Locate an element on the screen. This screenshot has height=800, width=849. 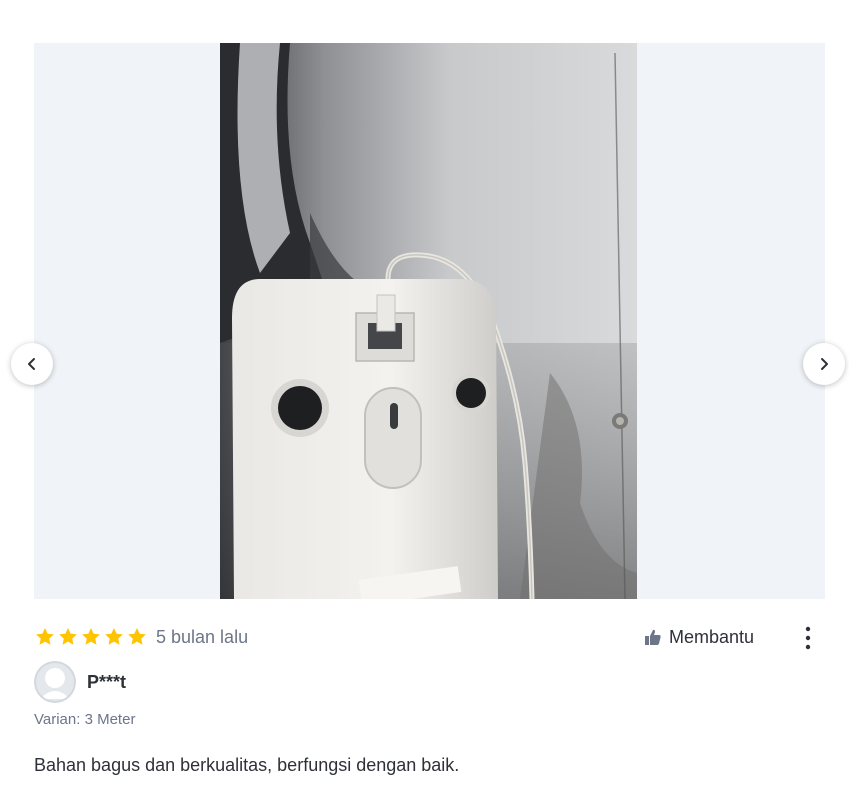
star-rating is located at coordinates (91, 637).